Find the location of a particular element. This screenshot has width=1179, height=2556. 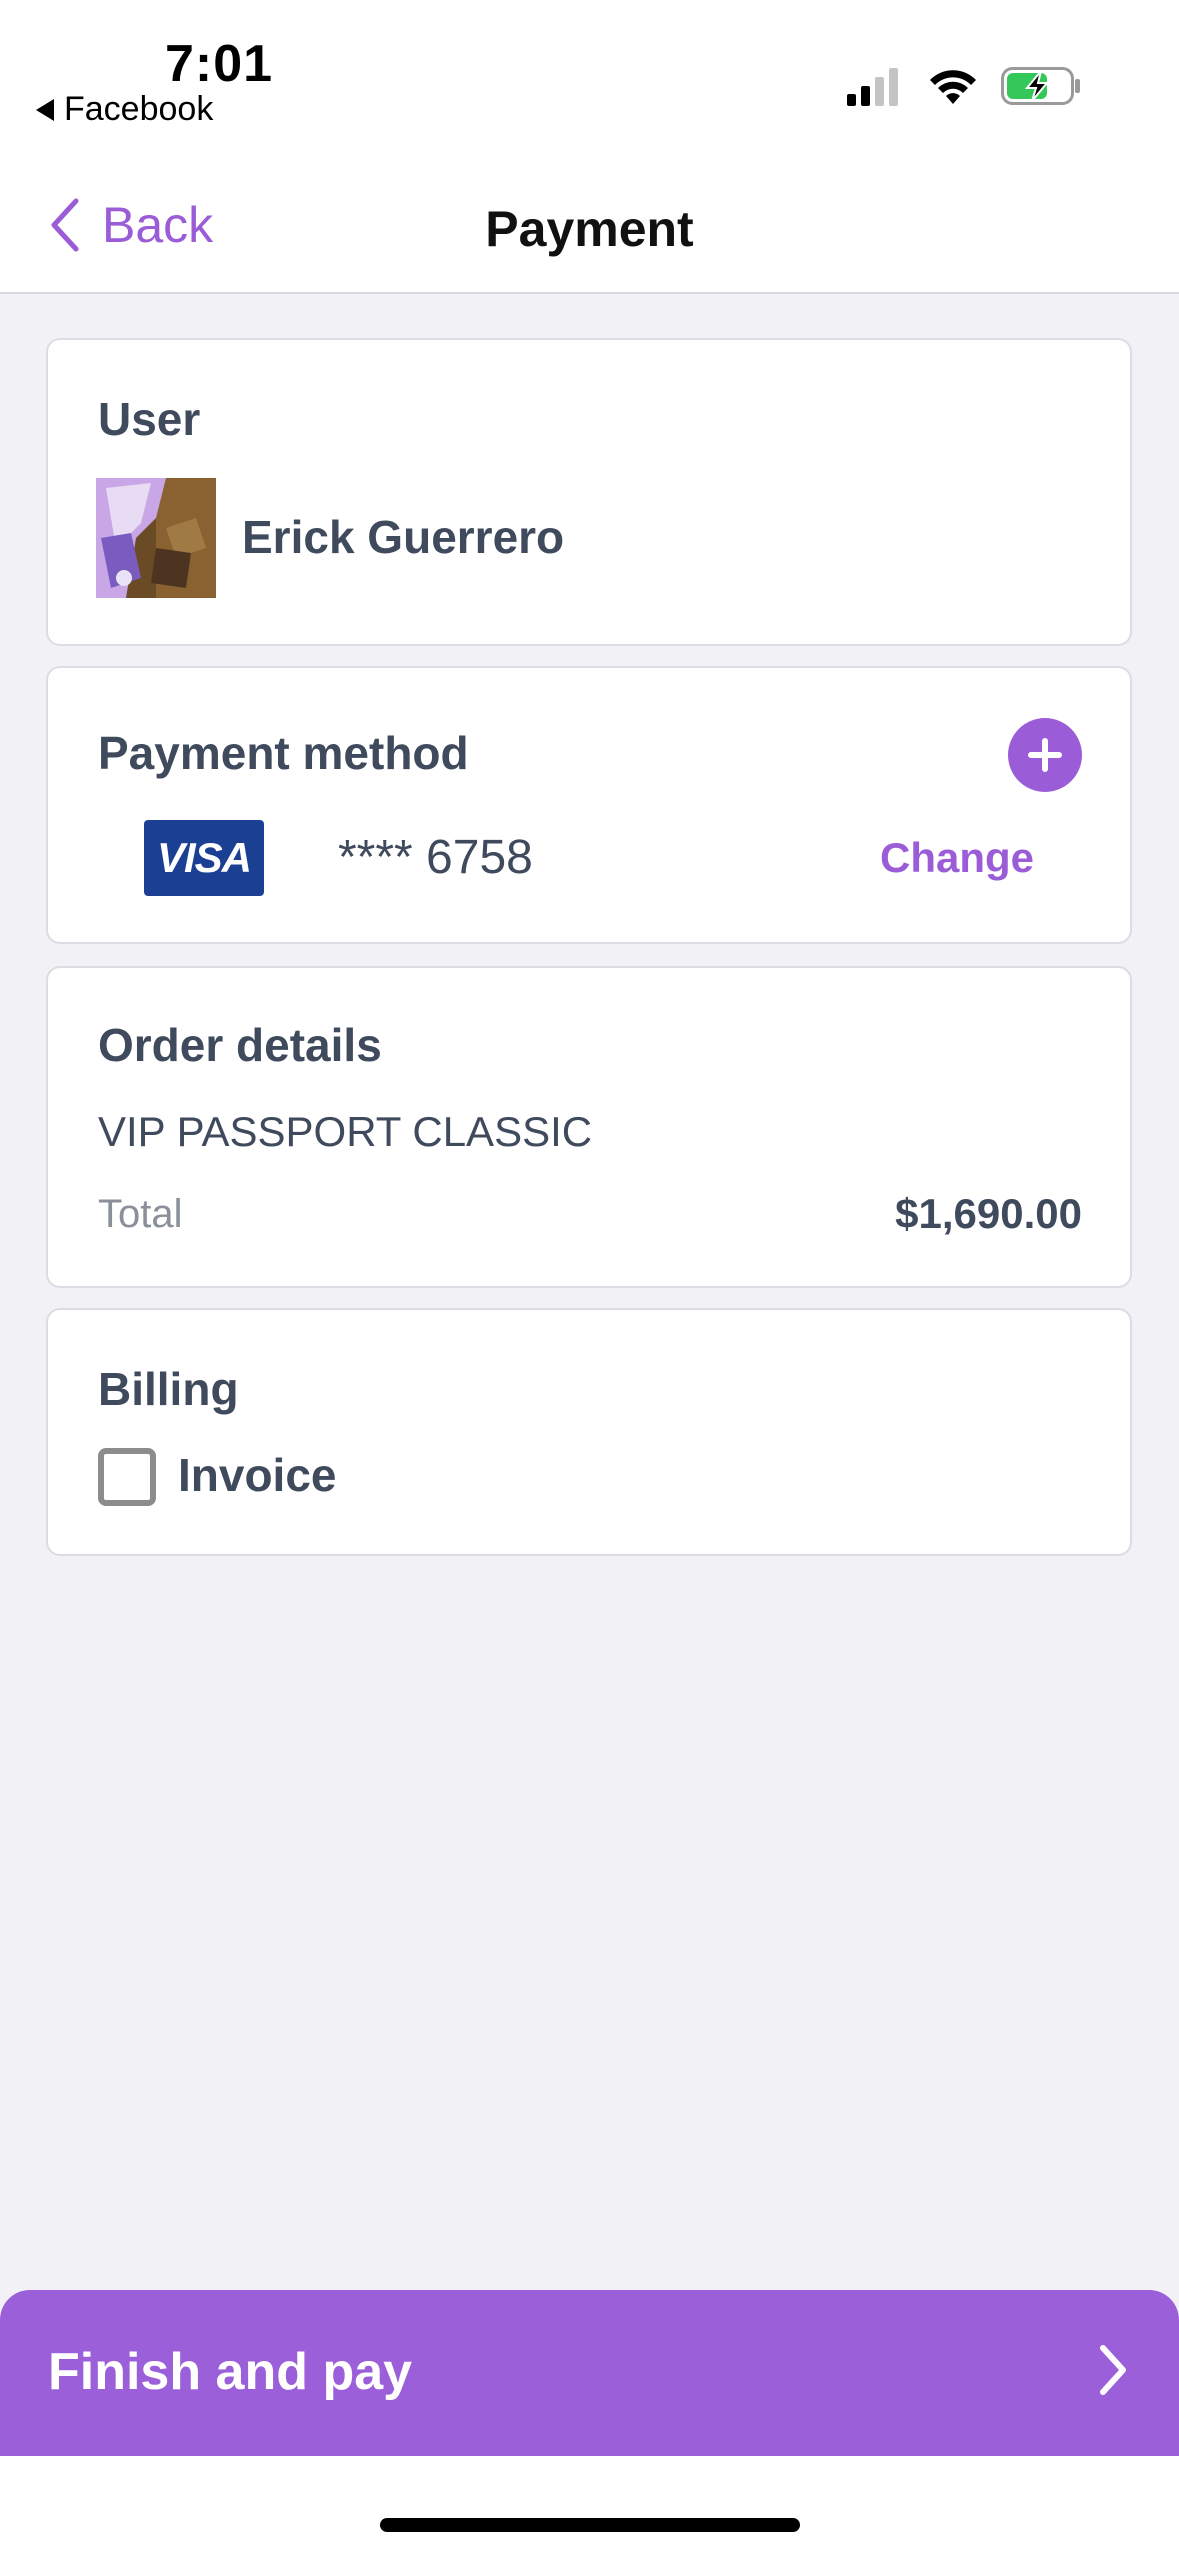

add-payment-method-button is located at coordinates (1045, 755).